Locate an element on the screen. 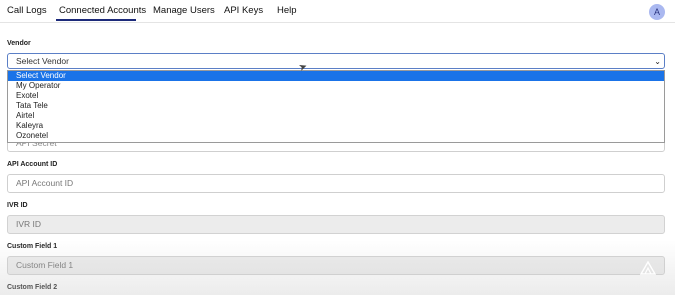  ivr-id-placeholder: IVR ID is located at coordinates (29, 224).